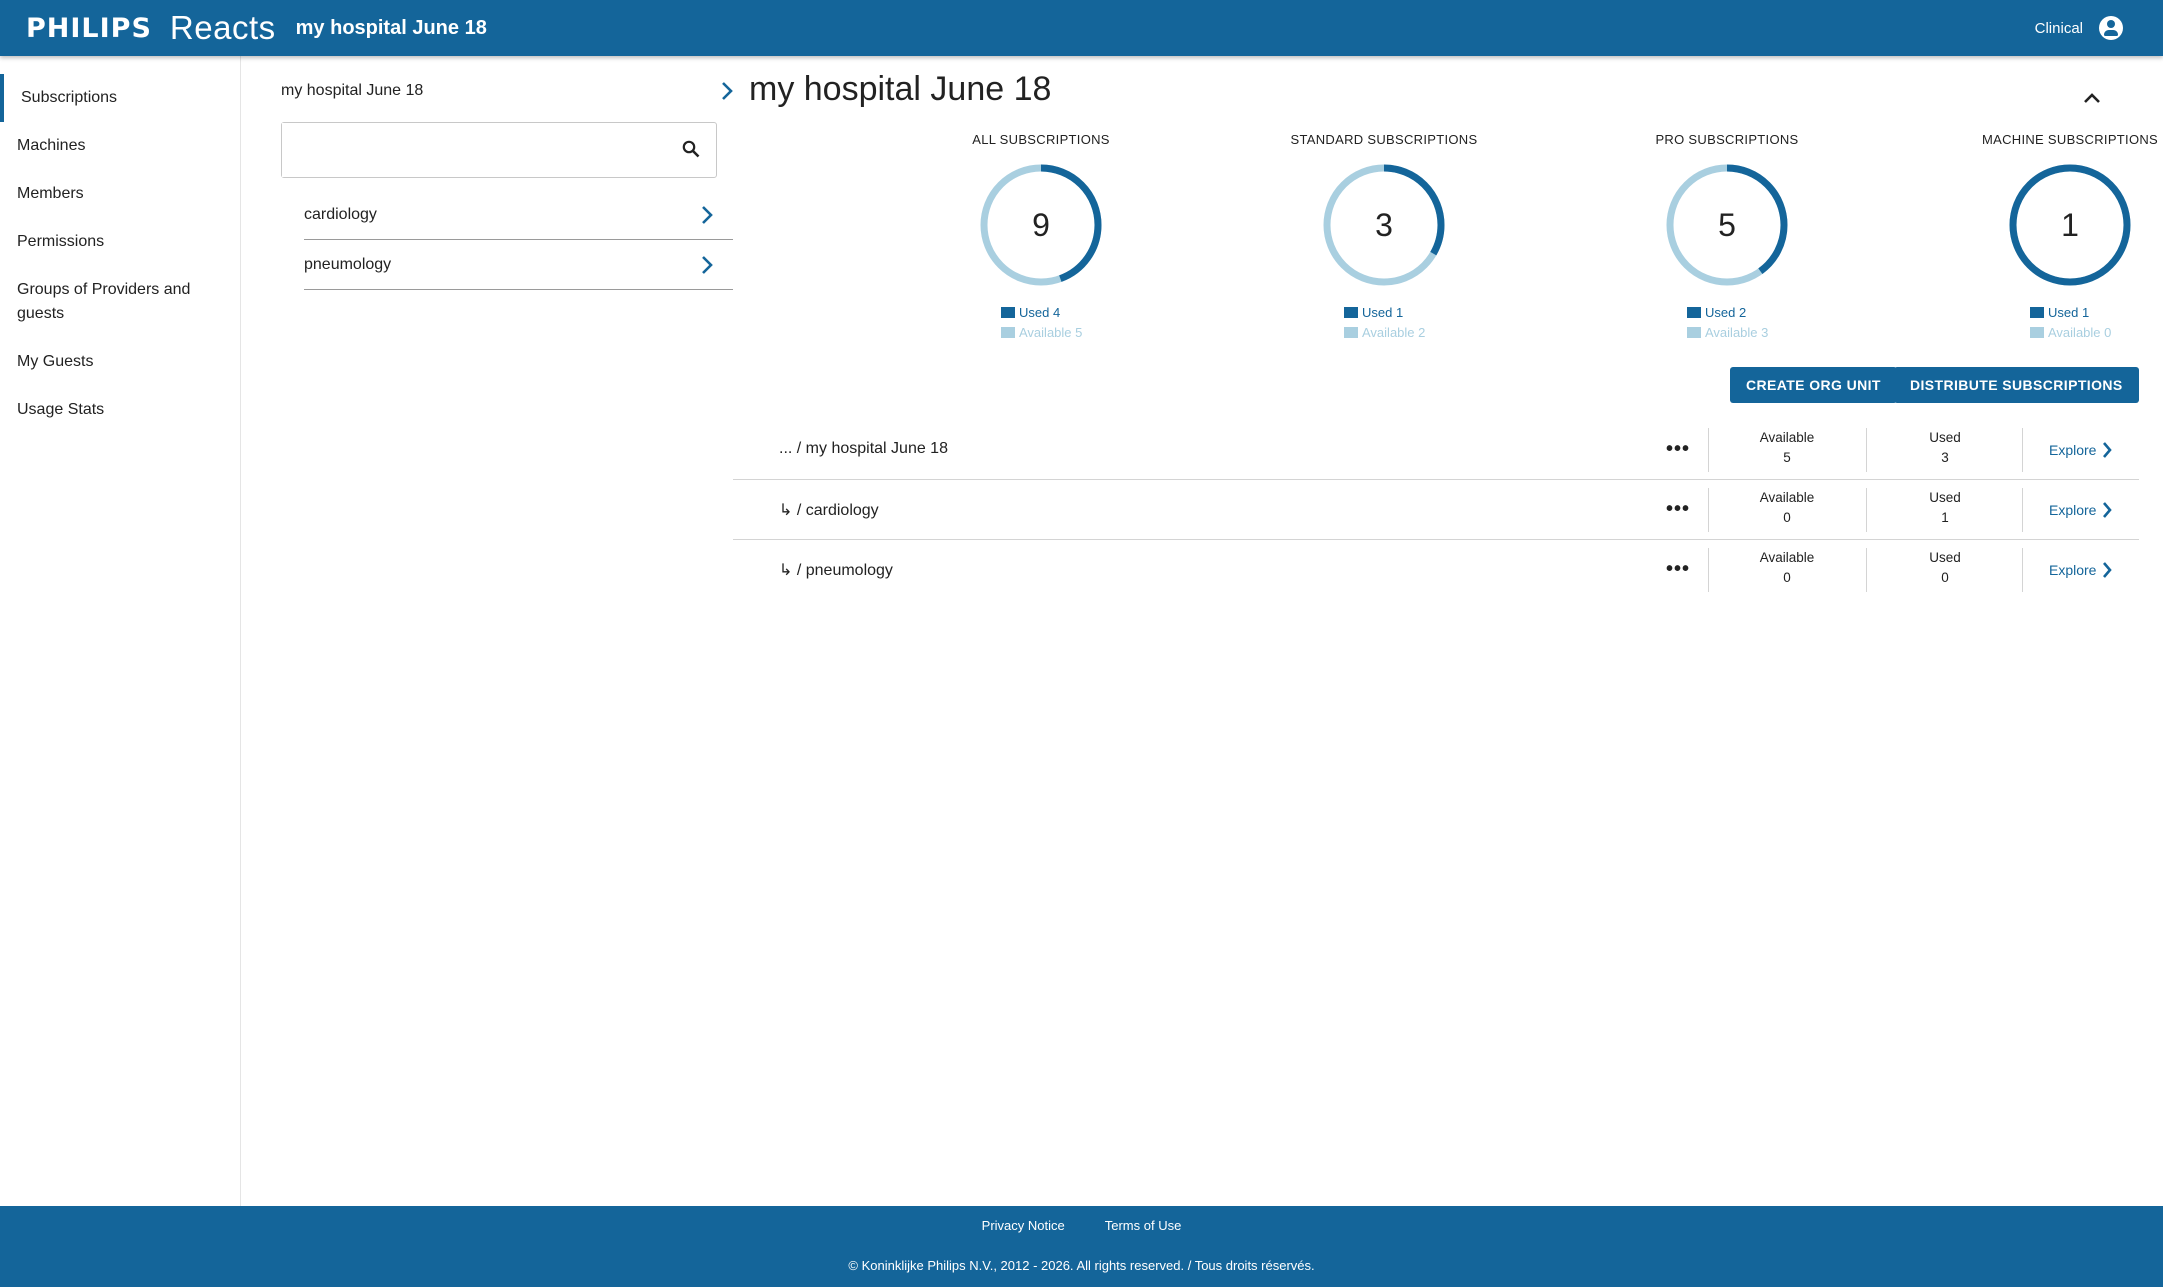 The width and height of the screenshot is (2163, 1287). What do you see at coordinates (340, 214) in the screenshot?
I see `tree-item-label: cardiology` at bounding box center [340, 214].